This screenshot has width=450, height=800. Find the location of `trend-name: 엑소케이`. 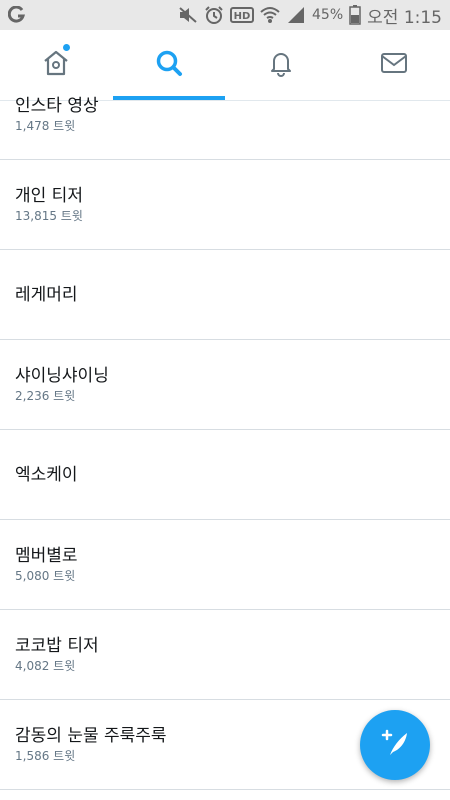

trend-name: 엑소케이 is located at coordinates (46, 474).